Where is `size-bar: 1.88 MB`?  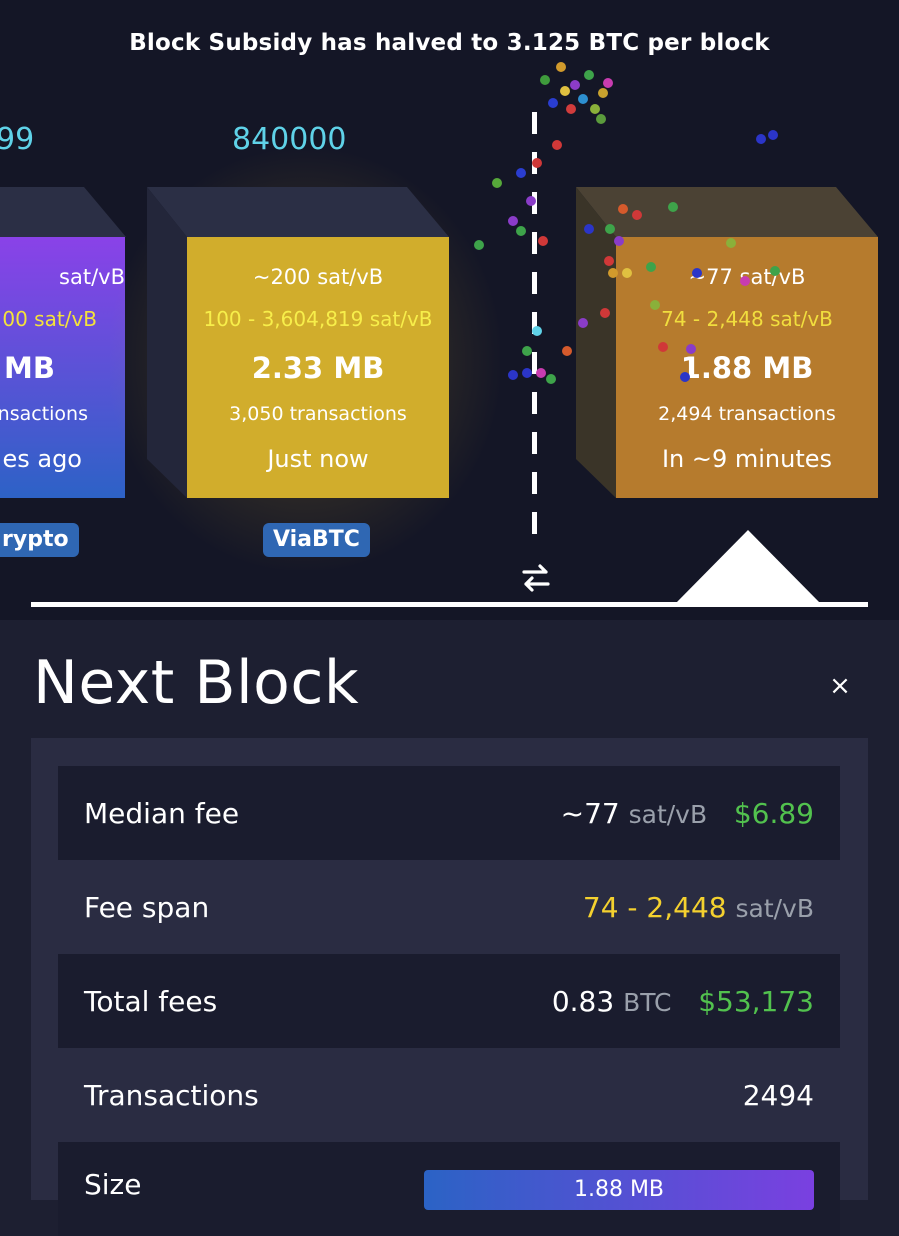
size-bar: 1.88 MB is located at coordinates (619, 1190).